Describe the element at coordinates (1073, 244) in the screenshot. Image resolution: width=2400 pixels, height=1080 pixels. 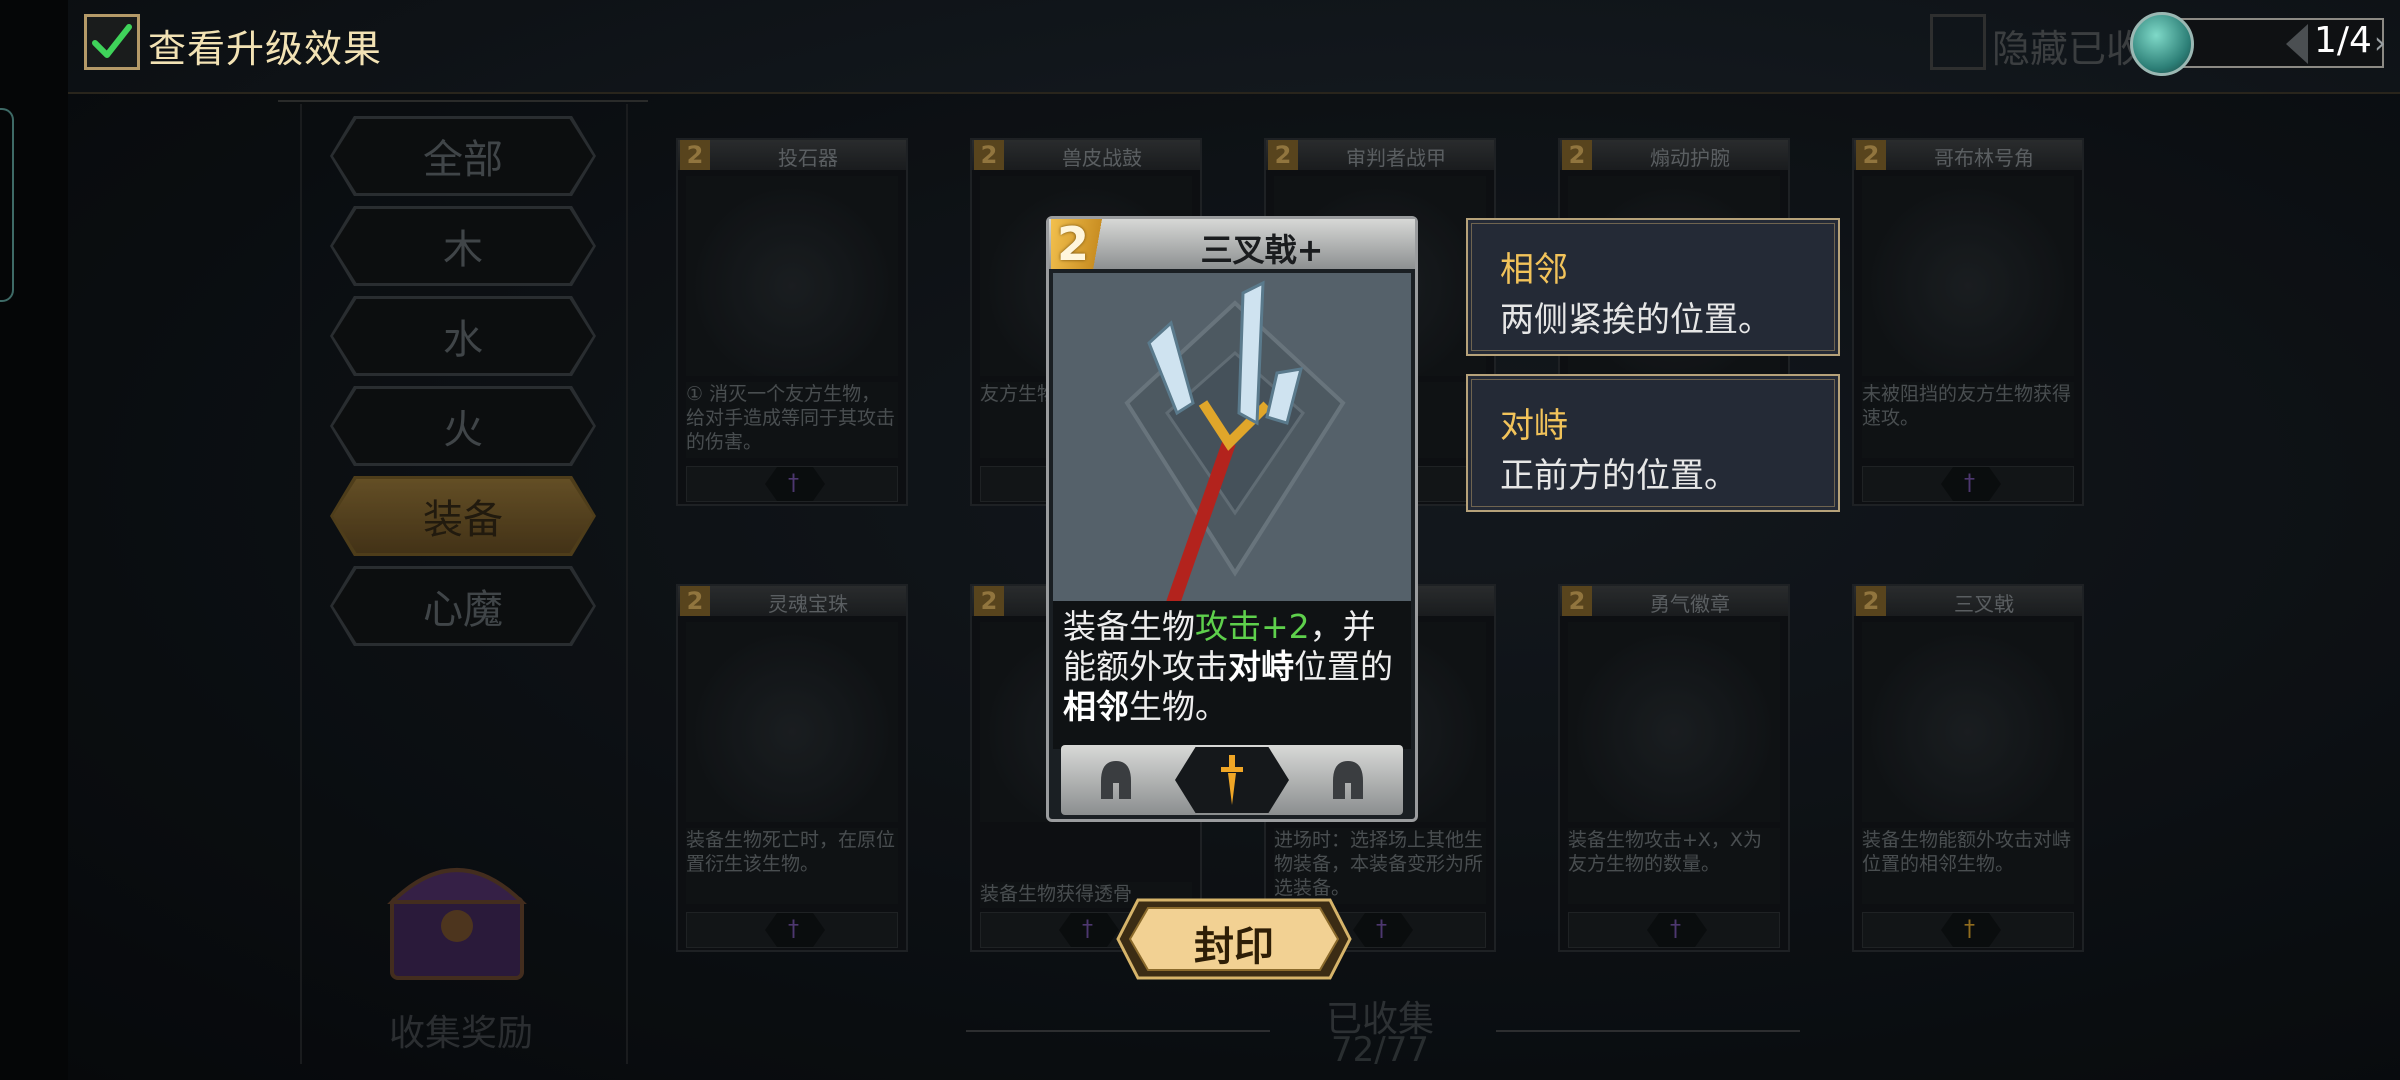
I see `featured-card-cost: 2` at that location.